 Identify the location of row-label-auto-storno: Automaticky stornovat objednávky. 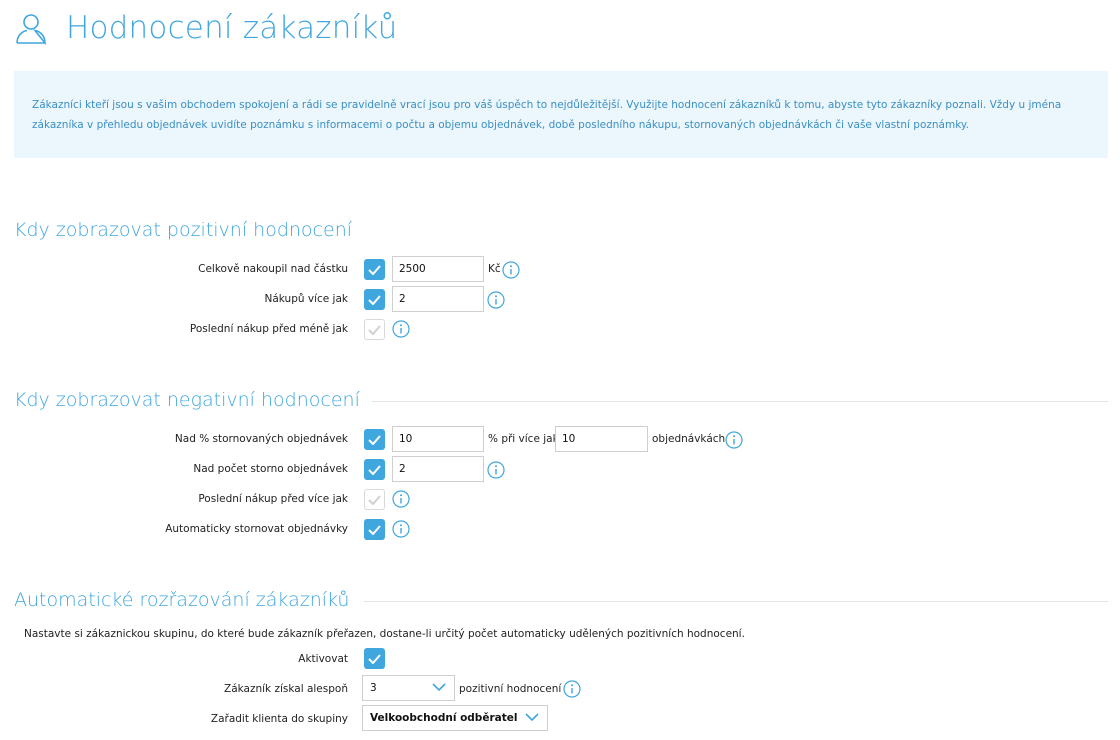
(256, 529).